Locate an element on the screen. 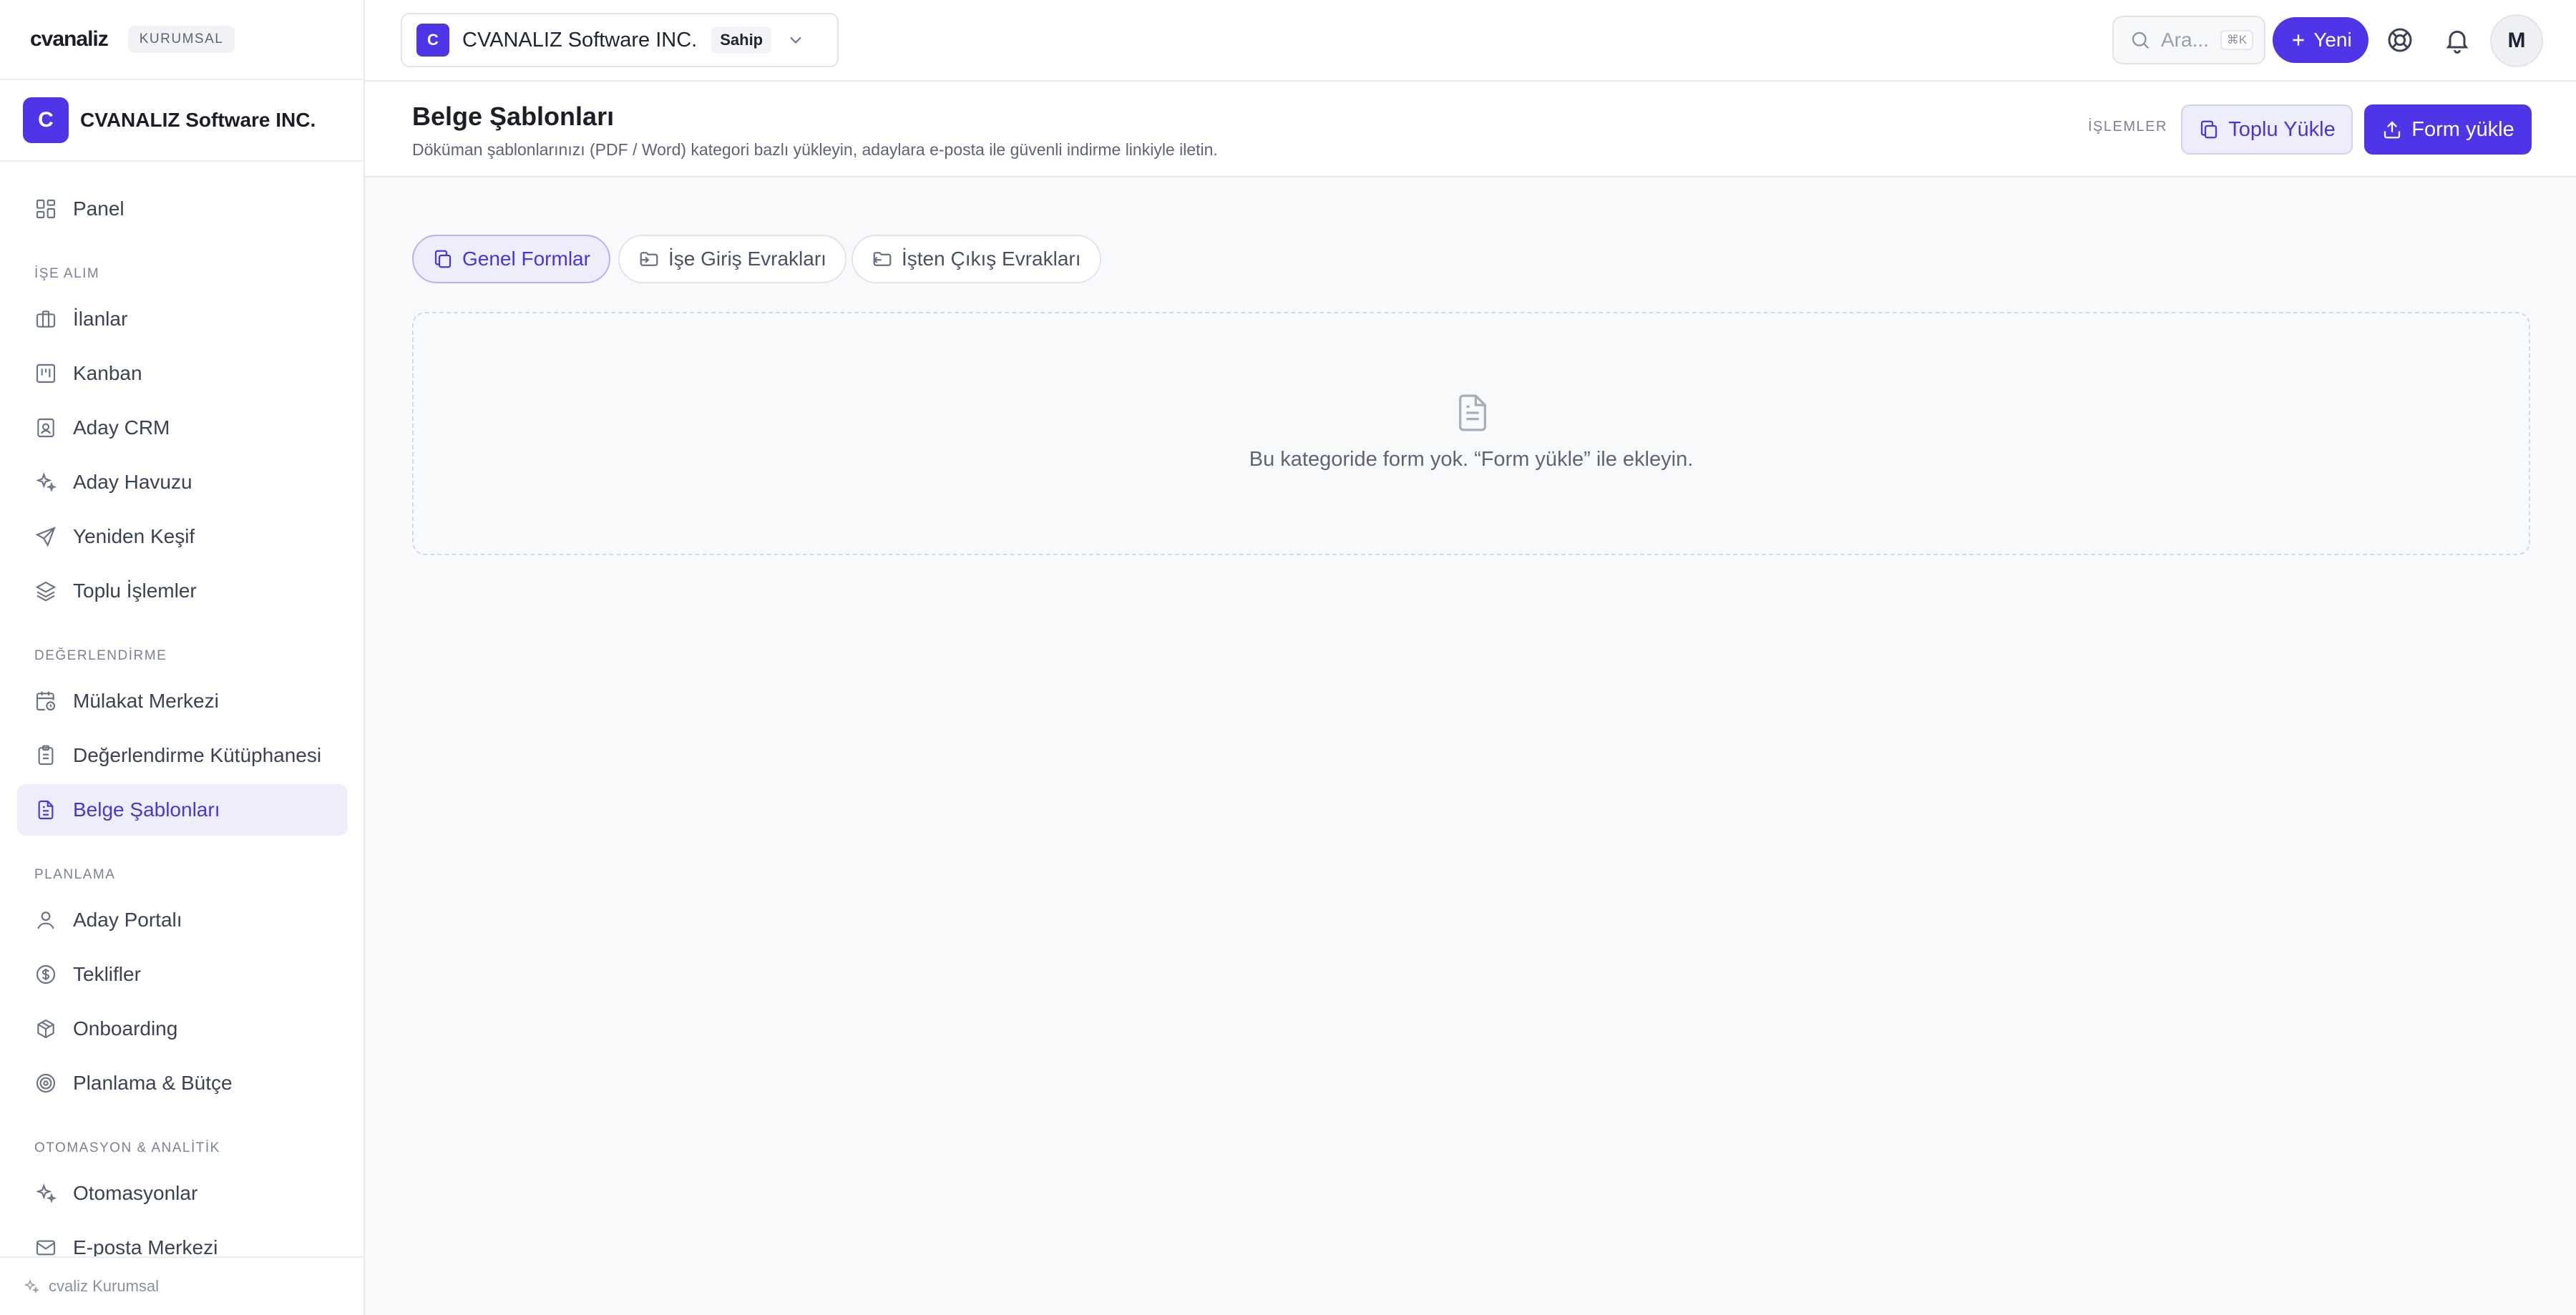 Image resolution: width=2576 pixels, height=1315 pixels. footer-text: cvaliz Kurumsal is located at coordinates (104, 1286).